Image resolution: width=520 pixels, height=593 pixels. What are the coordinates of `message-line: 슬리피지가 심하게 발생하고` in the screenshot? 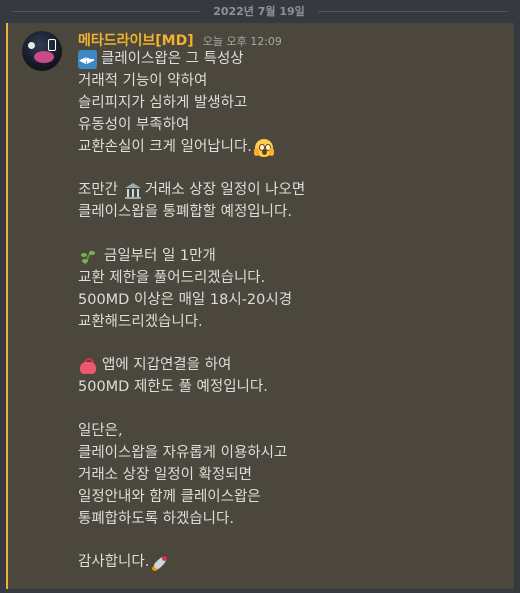 It's located at (288, 104).